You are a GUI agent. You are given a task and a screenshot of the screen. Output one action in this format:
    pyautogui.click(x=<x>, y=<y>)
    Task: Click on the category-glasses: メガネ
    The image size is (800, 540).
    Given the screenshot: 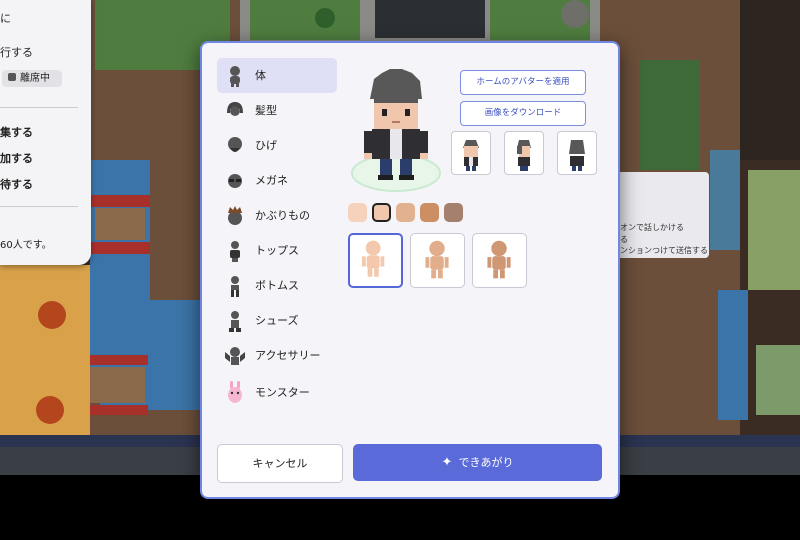 What is the action you would take?
    pyautogui.click(x=277, y=180)
    